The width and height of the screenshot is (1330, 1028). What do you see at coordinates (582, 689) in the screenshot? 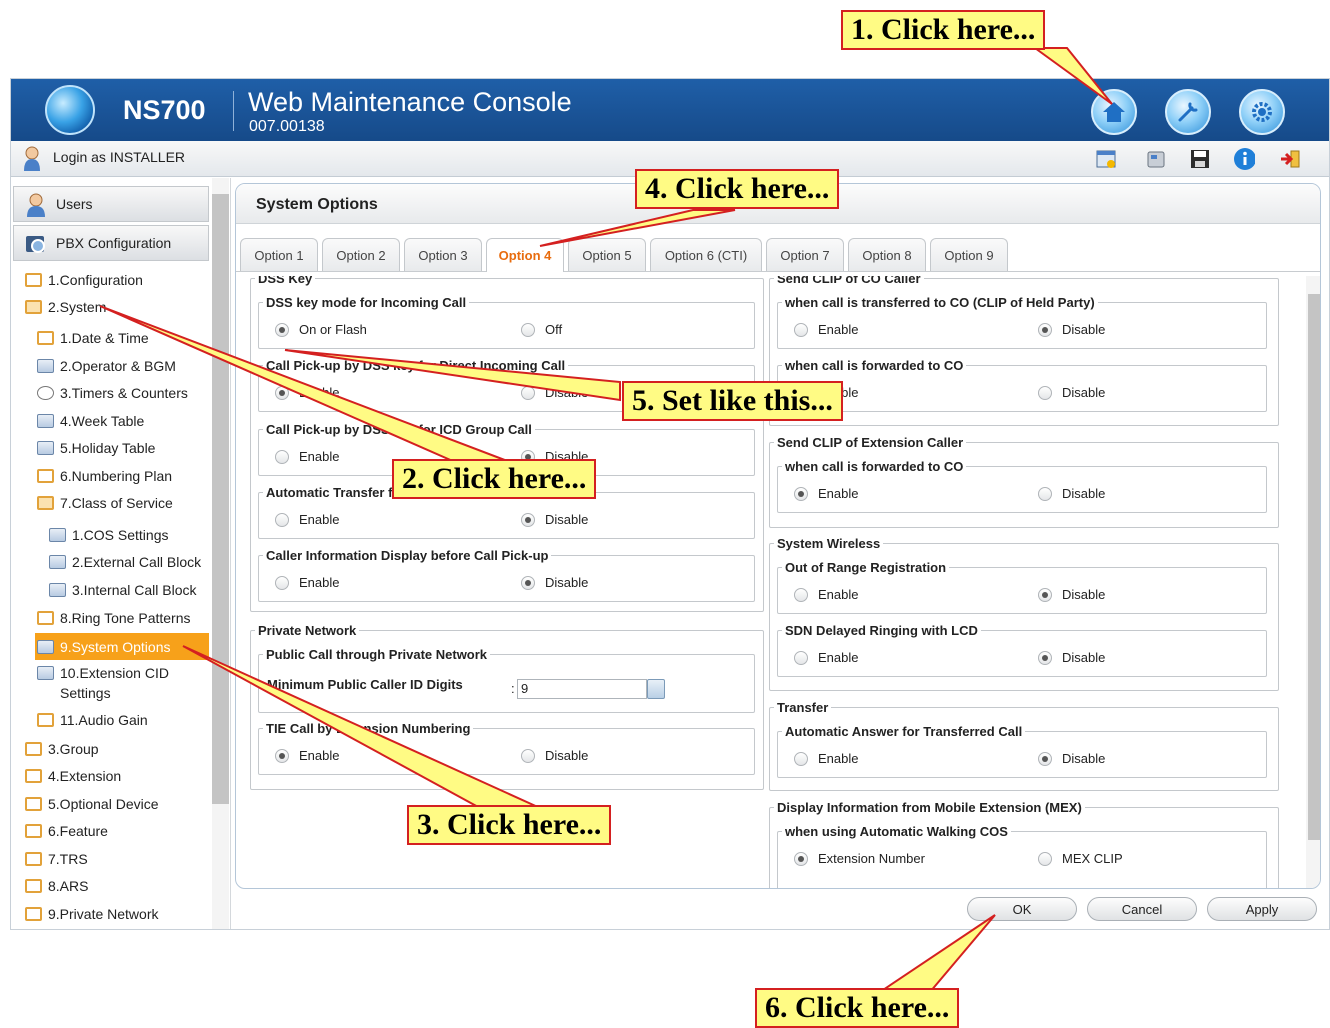
I see `min-digits-input: 9` at bounding box center [582, 689].